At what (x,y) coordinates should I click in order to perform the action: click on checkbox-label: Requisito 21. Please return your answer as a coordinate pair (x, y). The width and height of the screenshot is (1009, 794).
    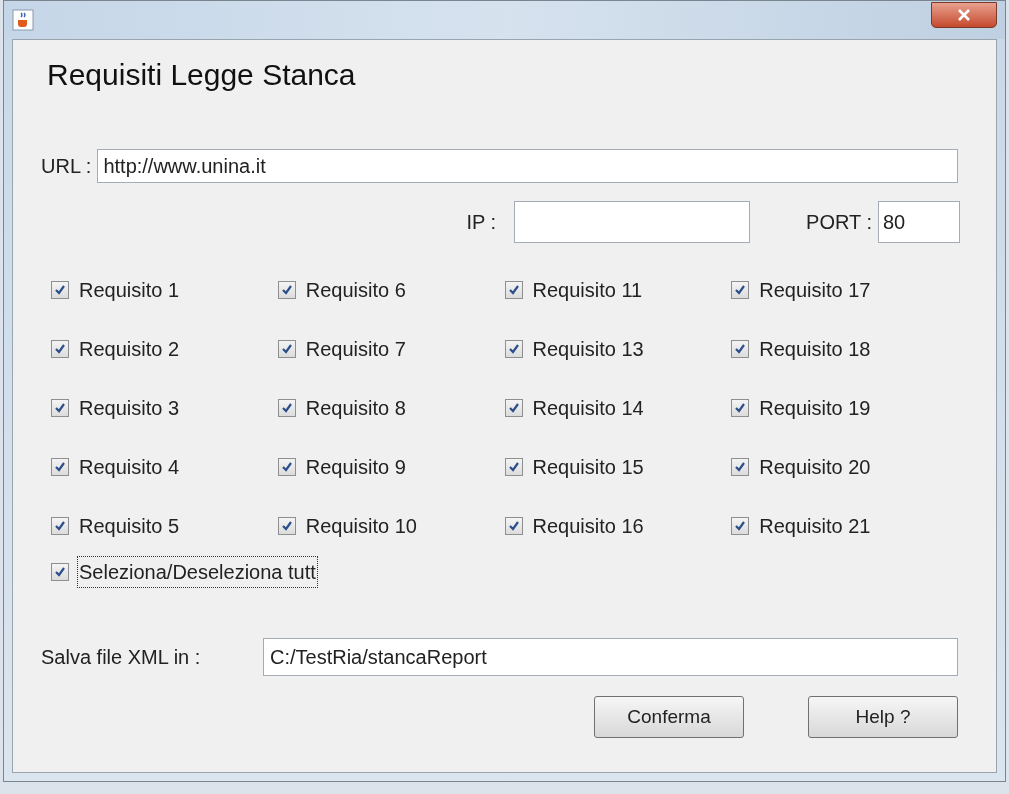
    Looking at the image, I should click on (815, 526).